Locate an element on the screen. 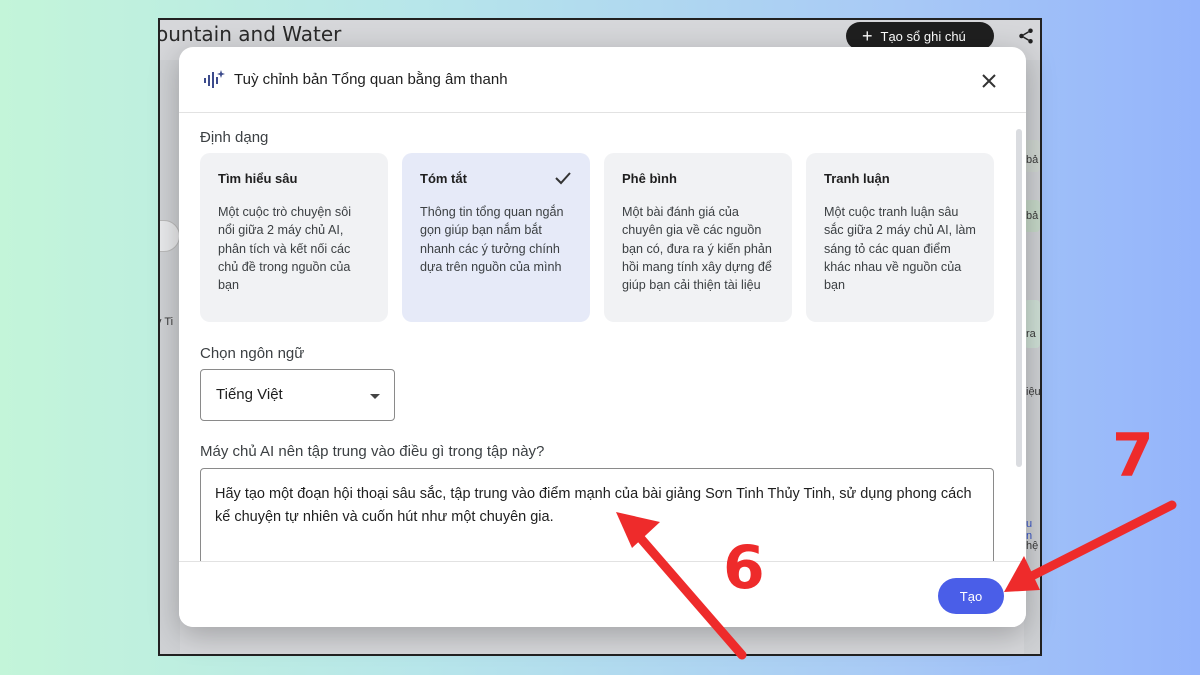 Image resolution: width=1200 pixels, height=675 pixels. create-button: Tạo is located at coordinates (971, 596).